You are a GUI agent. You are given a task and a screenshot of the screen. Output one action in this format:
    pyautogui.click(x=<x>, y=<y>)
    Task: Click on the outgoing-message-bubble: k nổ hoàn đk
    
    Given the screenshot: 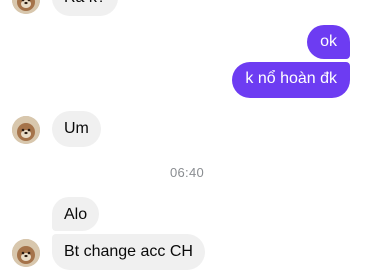 What is the action you would take?
    pyautogui.click(x=291, y=80)
    